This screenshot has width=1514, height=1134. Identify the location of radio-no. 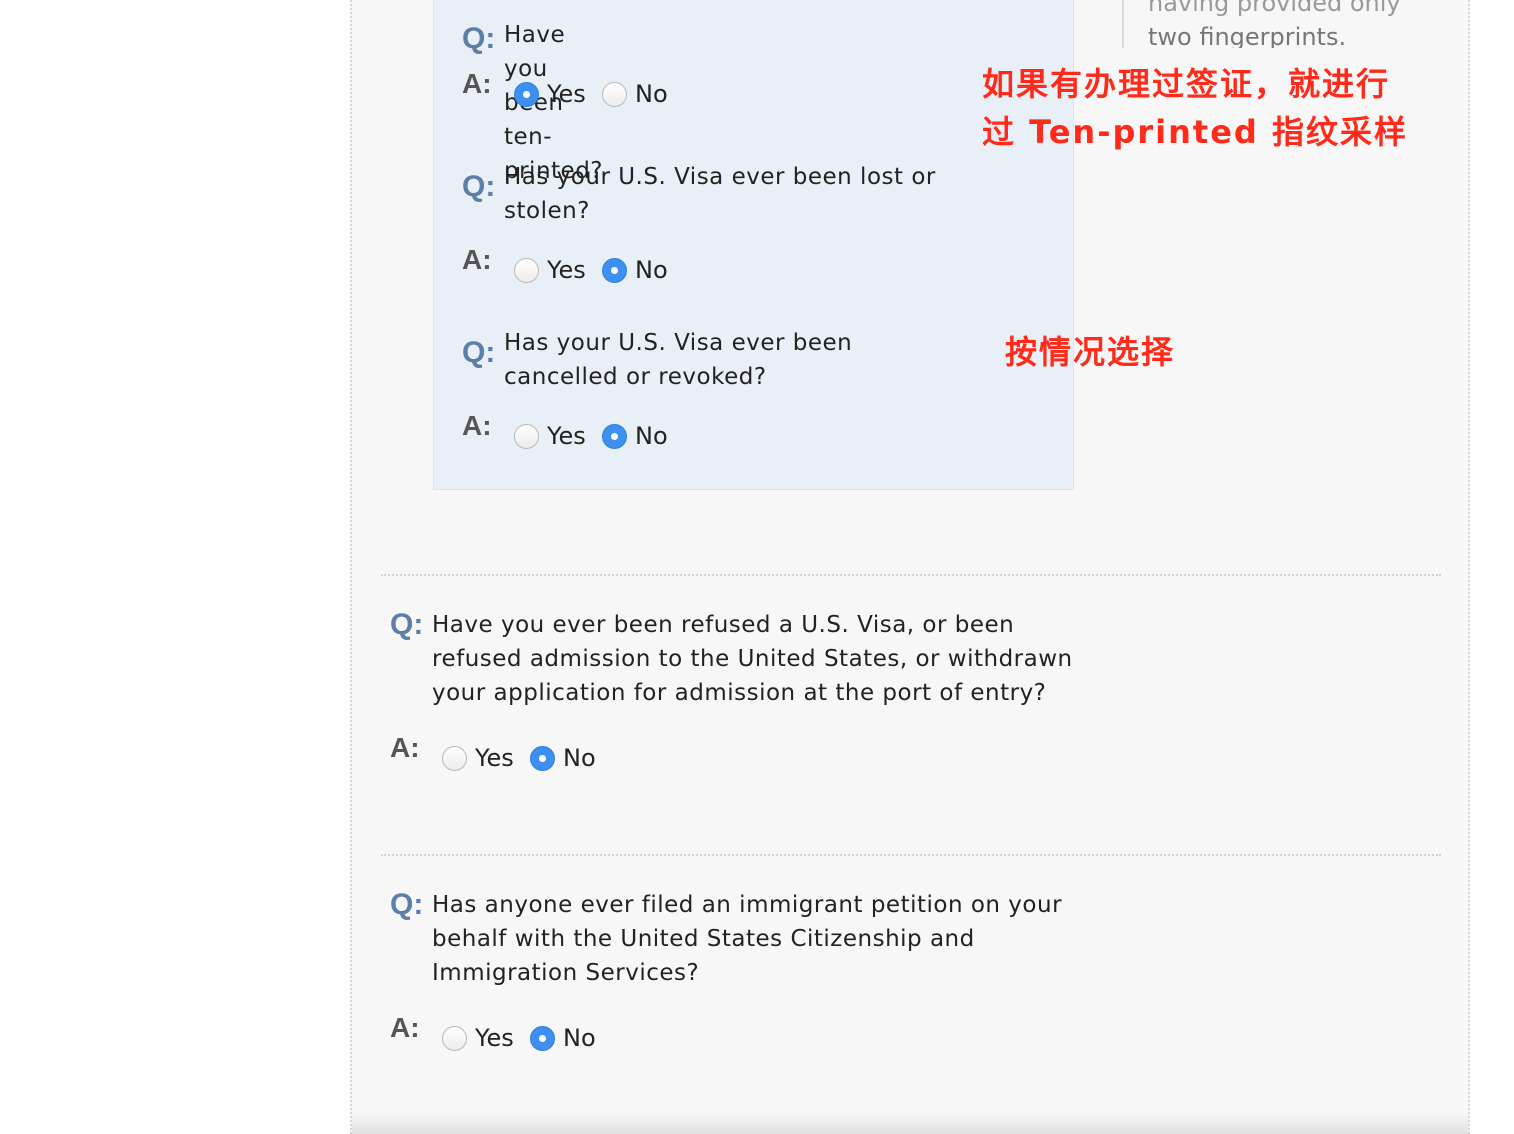
(614, 94).